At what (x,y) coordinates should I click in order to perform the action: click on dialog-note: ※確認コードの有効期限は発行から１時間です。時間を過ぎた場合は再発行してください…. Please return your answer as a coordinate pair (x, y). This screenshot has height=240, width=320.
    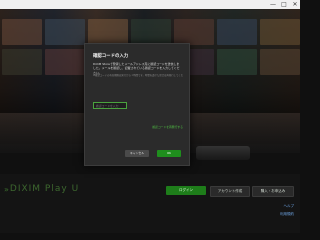
    Looking at the image, I should click on (138, 75).